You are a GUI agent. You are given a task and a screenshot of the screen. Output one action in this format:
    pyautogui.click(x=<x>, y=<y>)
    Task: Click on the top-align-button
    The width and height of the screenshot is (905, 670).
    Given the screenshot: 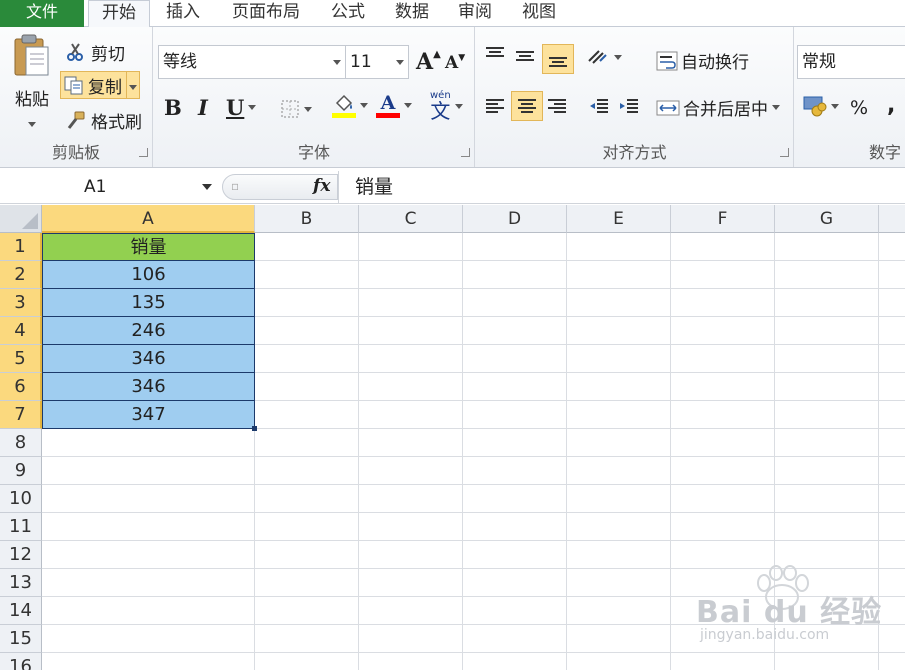 What is the action you would take?
    pyautogui.click(x=495, y=54)
    